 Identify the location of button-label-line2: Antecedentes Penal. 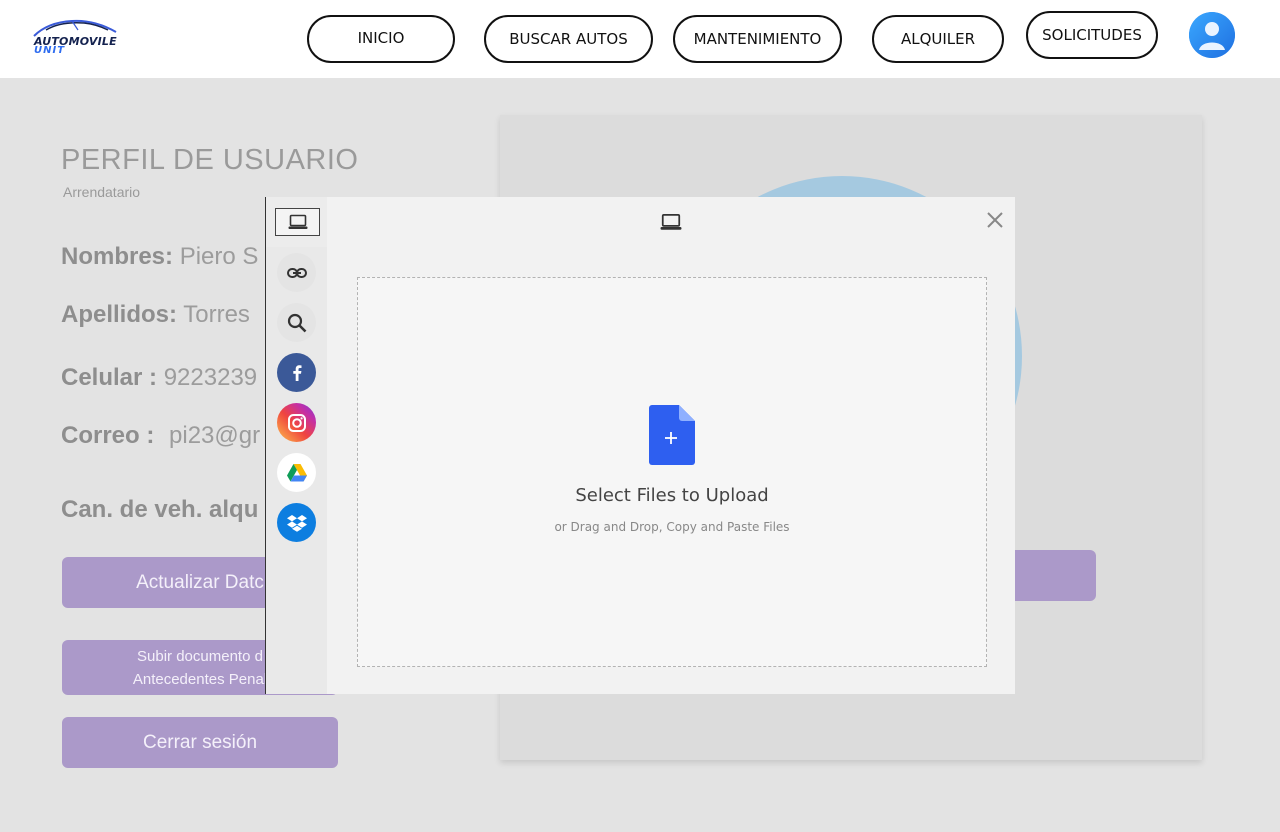
(200, 679).